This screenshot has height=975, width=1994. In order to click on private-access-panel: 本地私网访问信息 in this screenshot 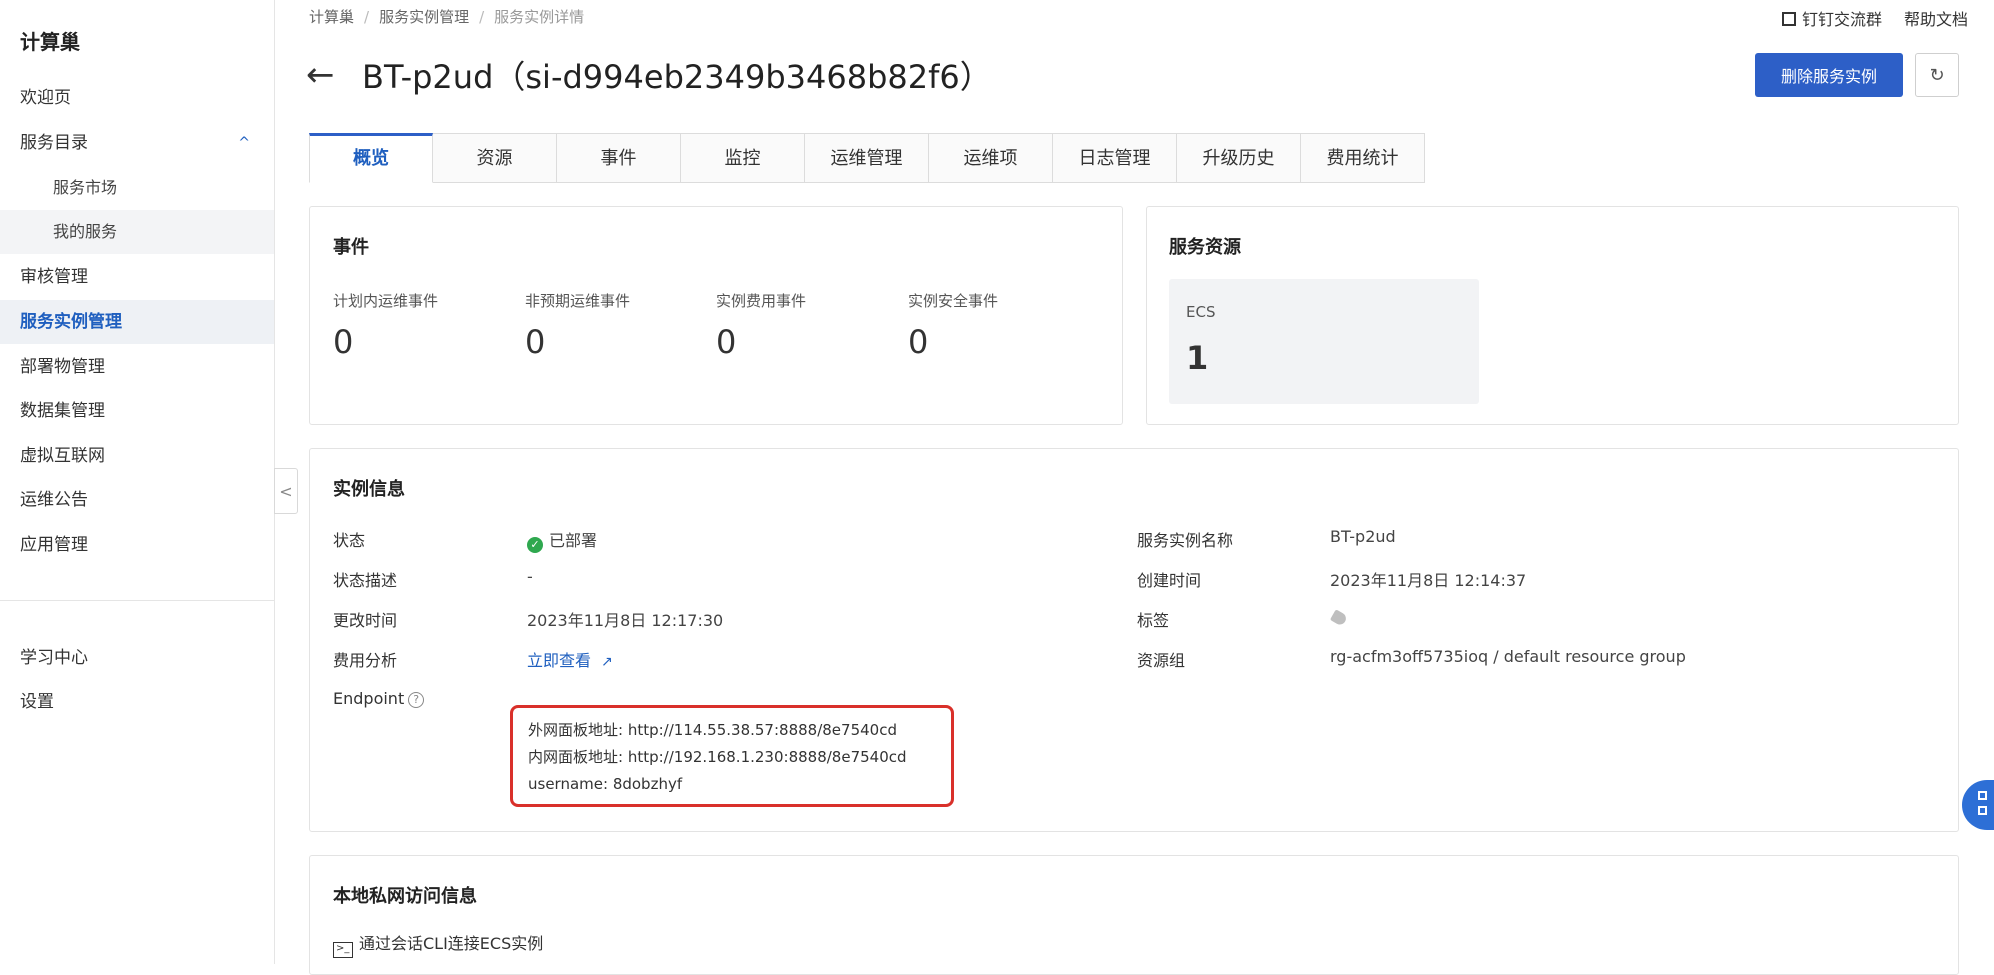, I will do `click(1134, 915)`.